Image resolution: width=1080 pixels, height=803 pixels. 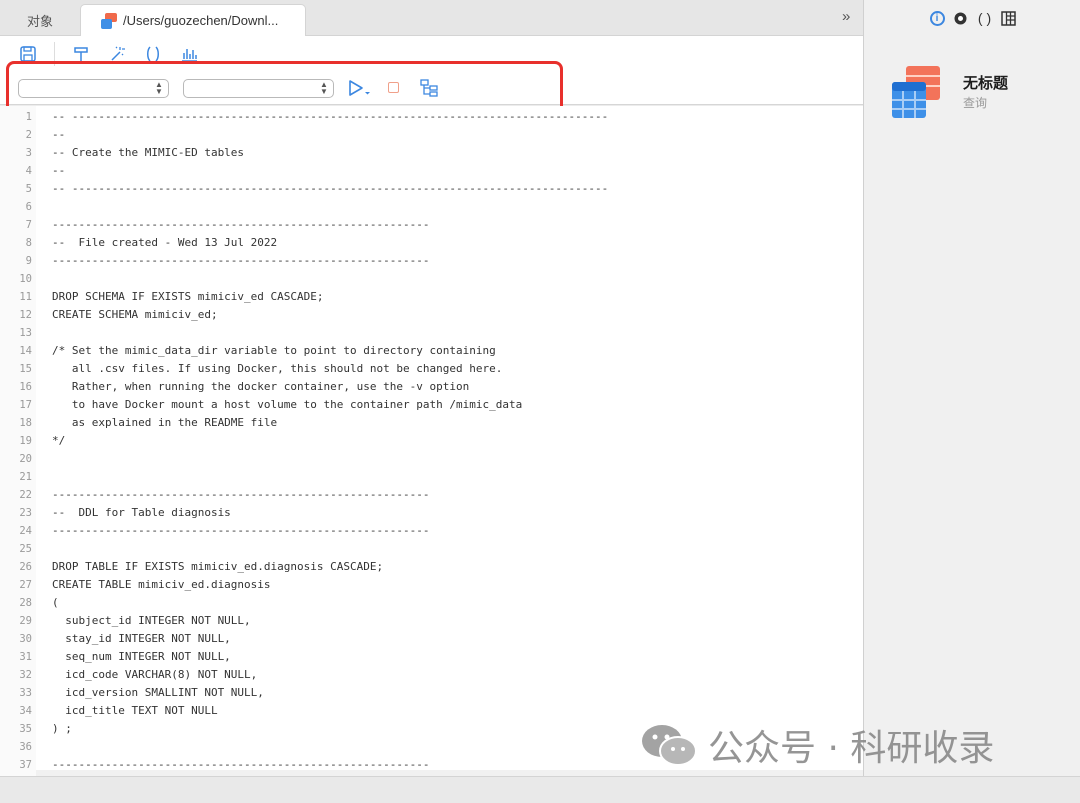 I want to click on stop-button, so click(x=393, y=87).